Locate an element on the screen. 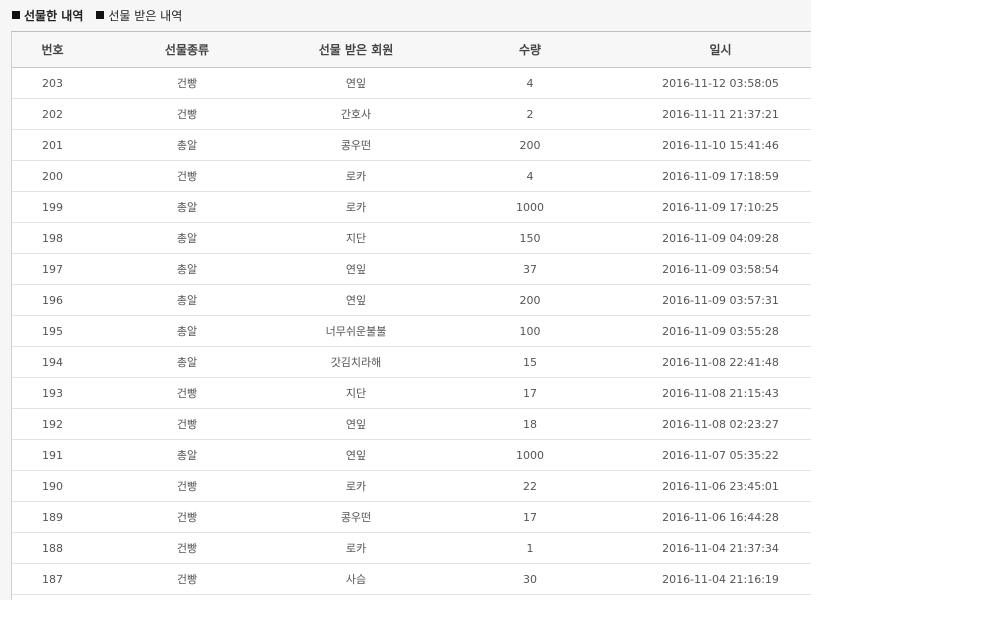 This screenshot has width=1008, height=630. cell-number: 188 is located at coordinates (52, 548).